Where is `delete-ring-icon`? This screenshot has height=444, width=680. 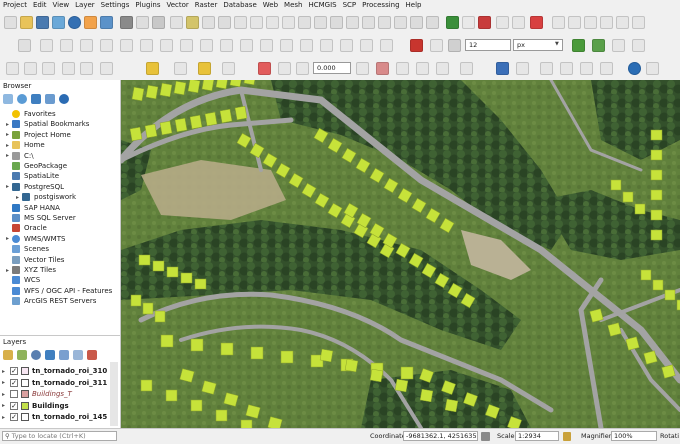 delete-ring-icon is located at coordinates (226, 45).